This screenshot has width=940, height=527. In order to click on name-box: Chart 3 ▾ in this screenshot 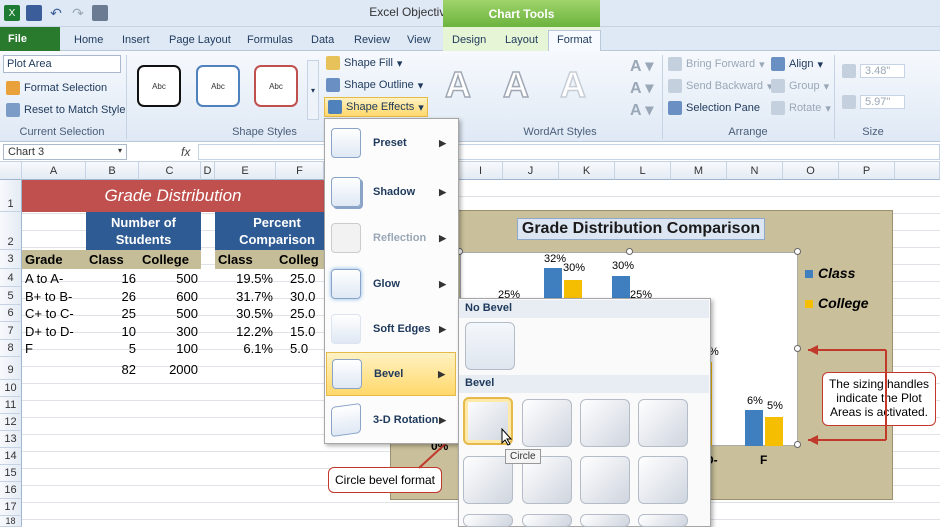, I will do `click(65, 152)`.